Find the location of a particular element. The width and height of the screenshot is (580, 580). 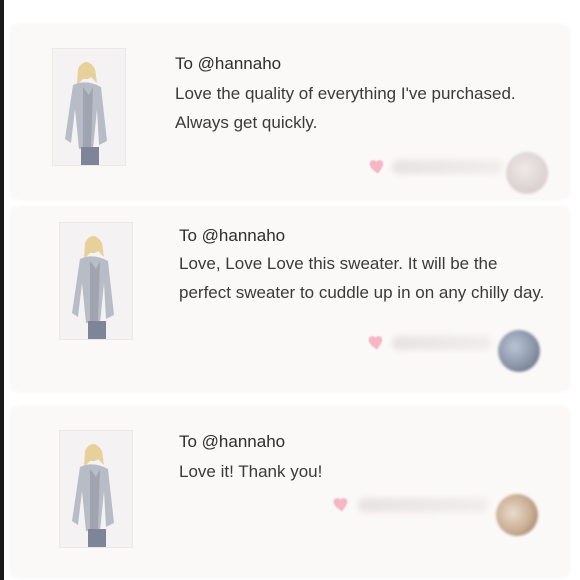

review-text: Love it! Thank you! is located at coordinates (251, 471).